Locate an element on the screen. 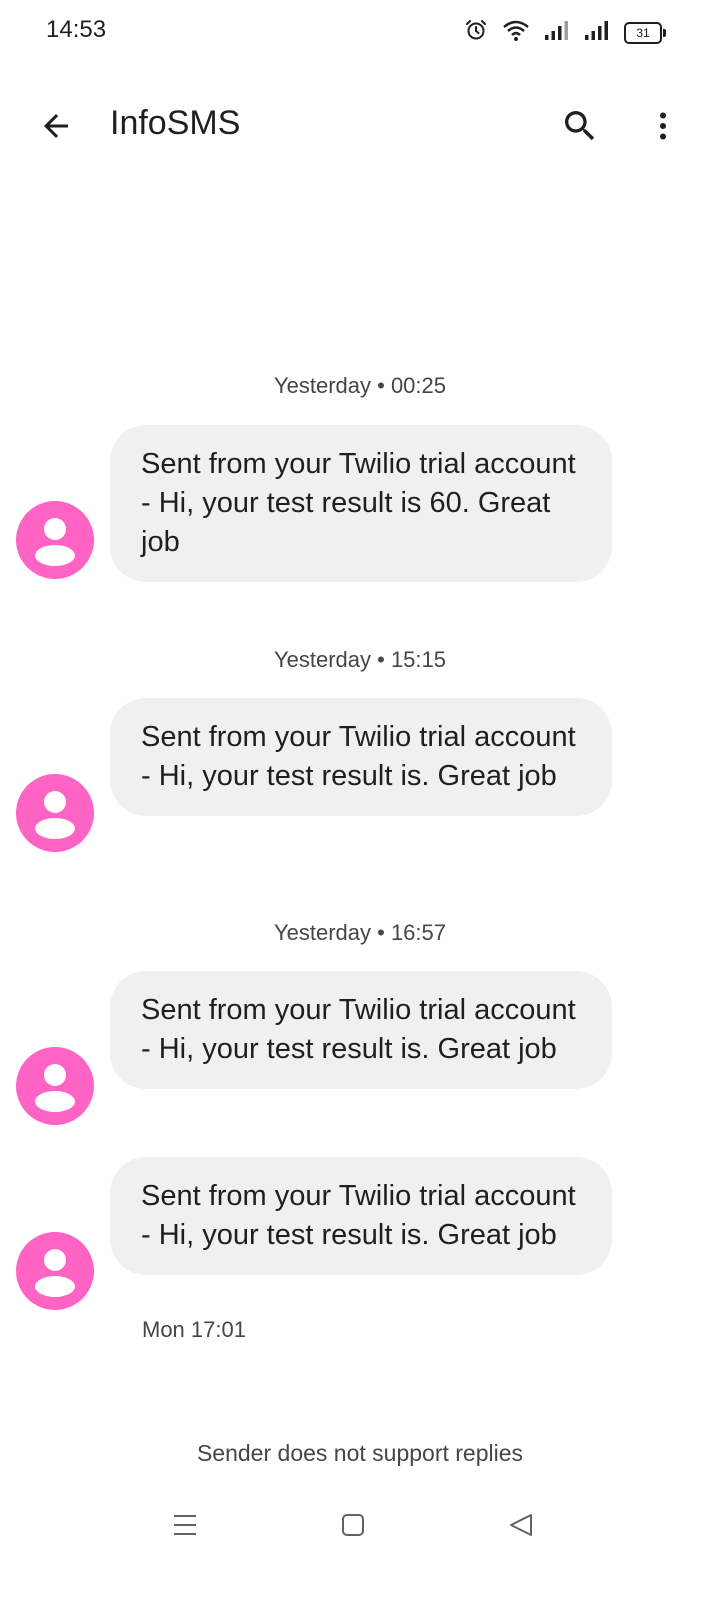 The height and width of the screenshot is (1600, 720). search-button is located at coordinates (580, 126).